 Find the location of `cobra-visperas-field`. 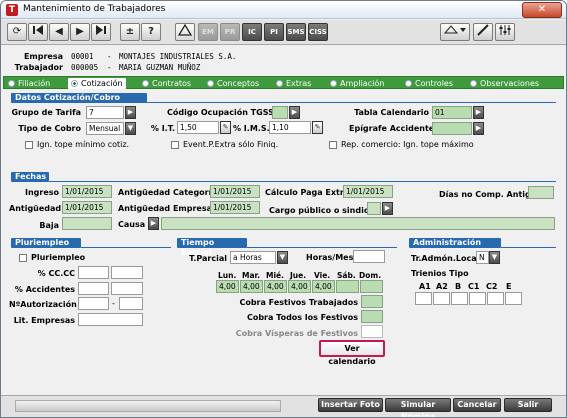

cobra-visperas-field is located at coordinates (372, 331).